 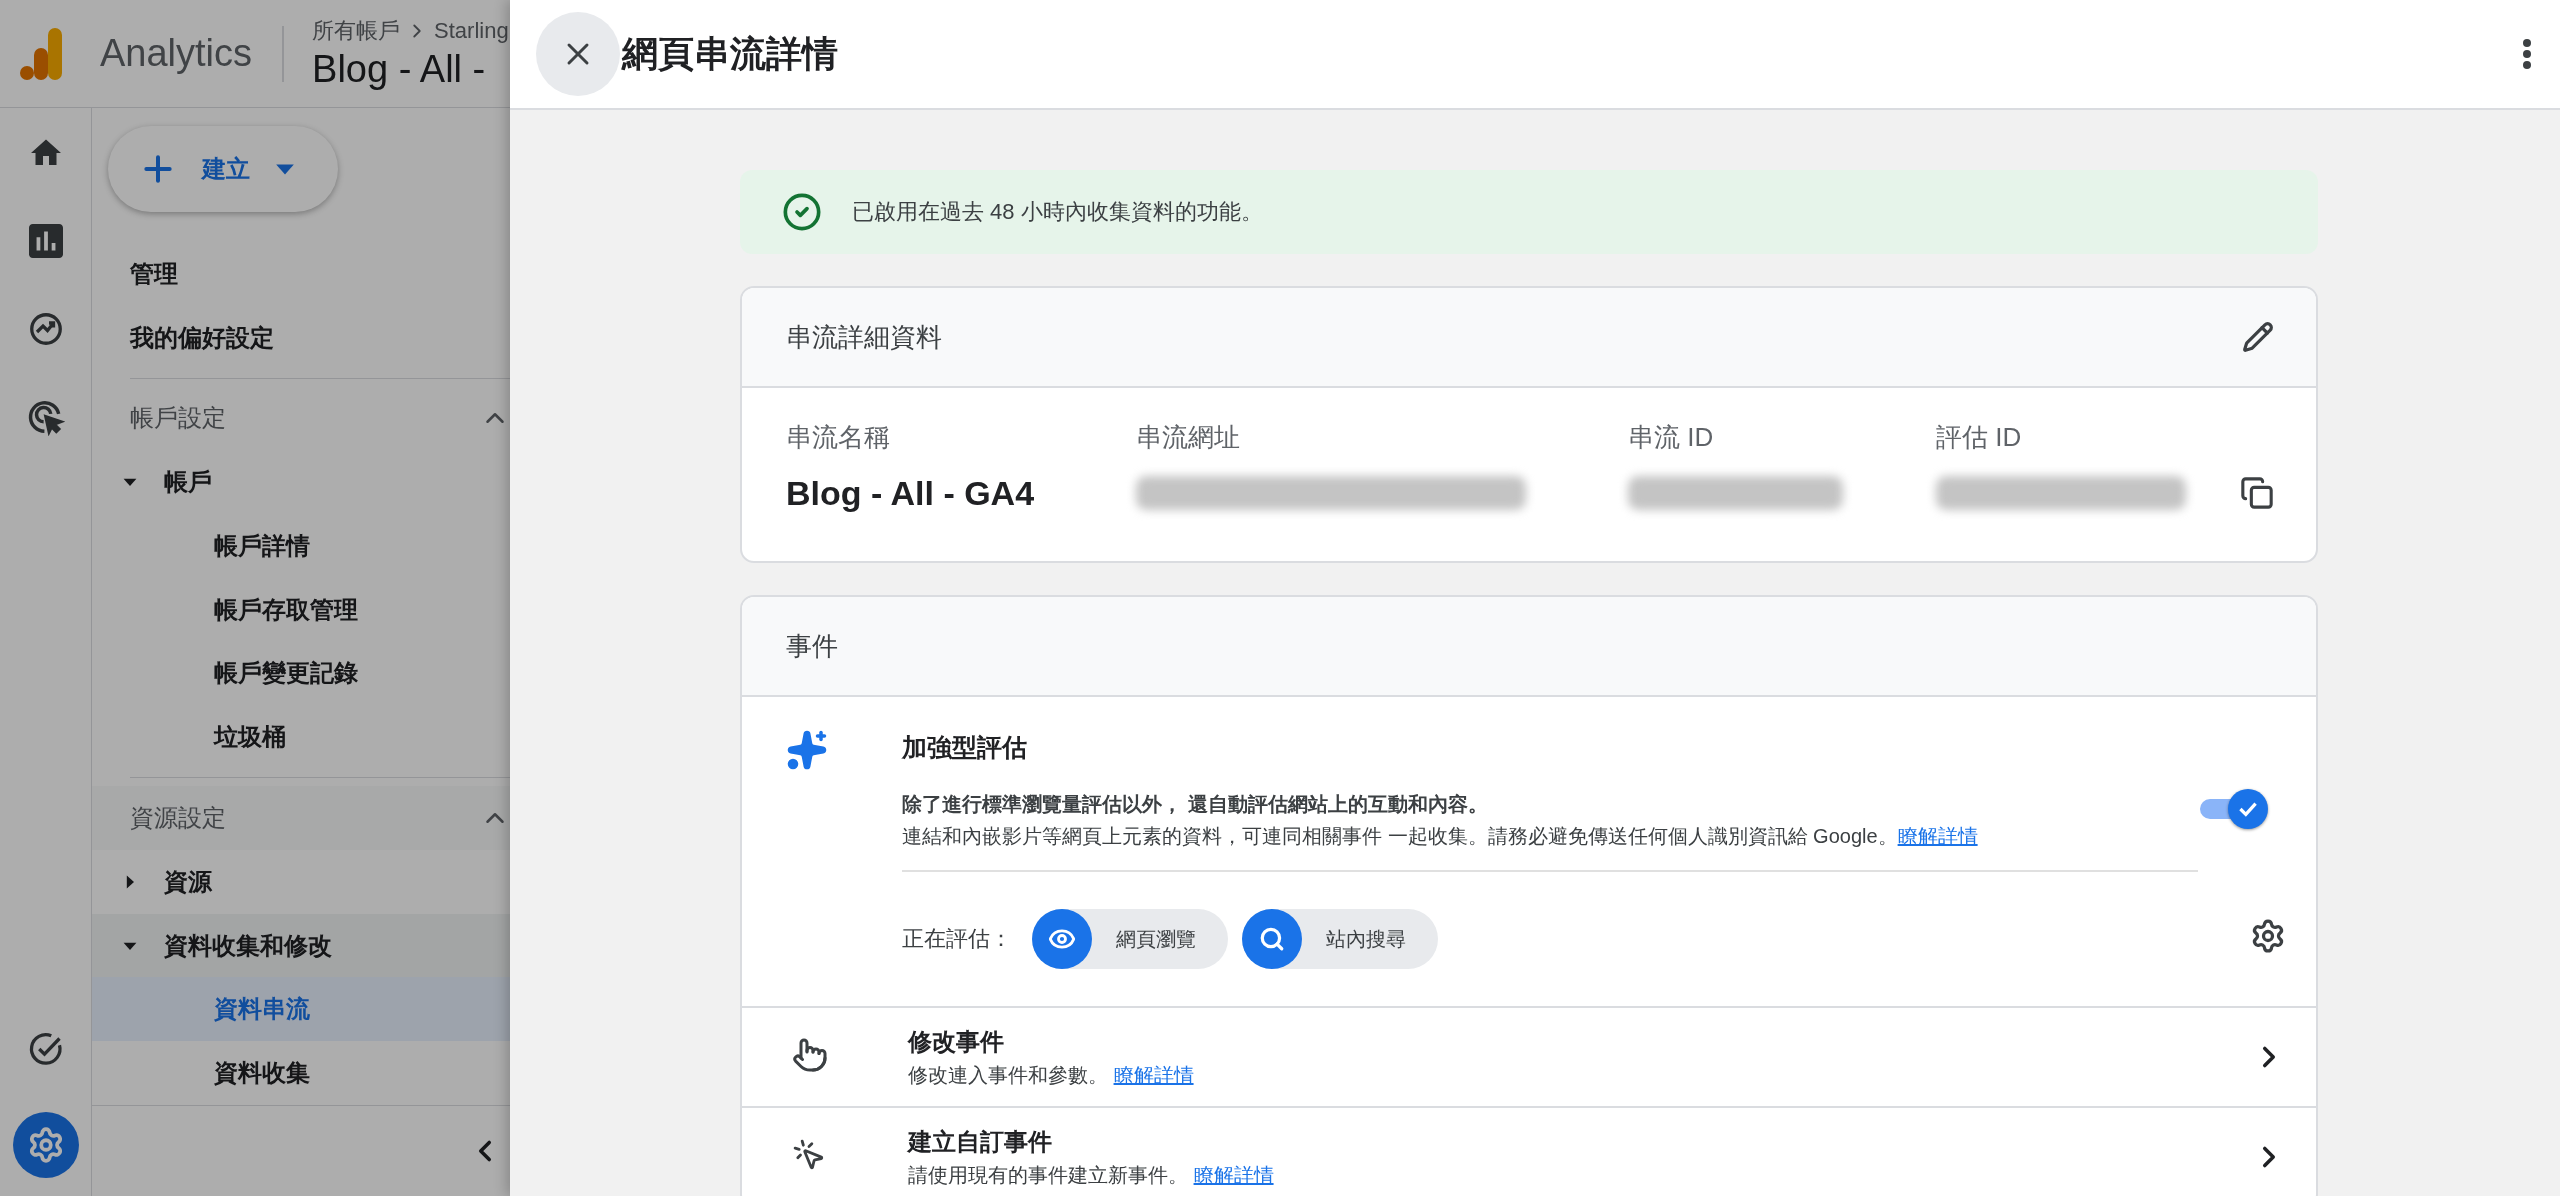 What do you see at coordinates (1057, 212) in the screenshot?
I see `banner-text: 已啟用在過去 48 小時內收集資料的功能。` at bounding box center [1057, 212].